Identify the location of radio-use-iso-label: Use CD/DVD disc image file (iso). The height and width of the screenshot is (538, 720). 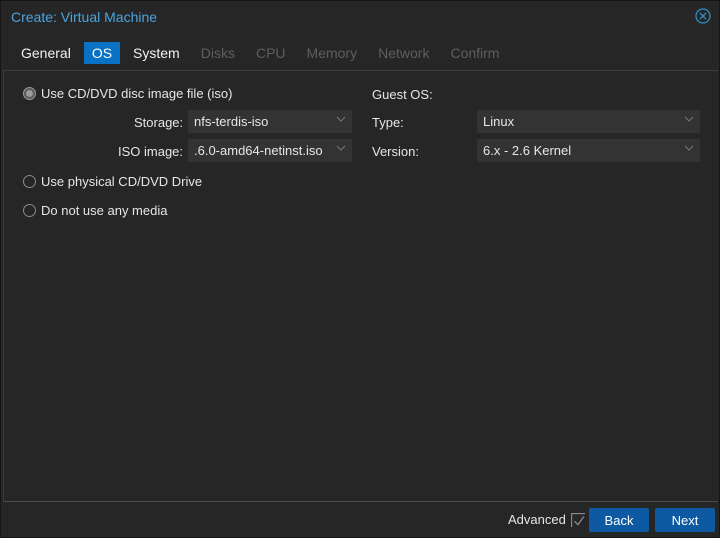
(137, 93).